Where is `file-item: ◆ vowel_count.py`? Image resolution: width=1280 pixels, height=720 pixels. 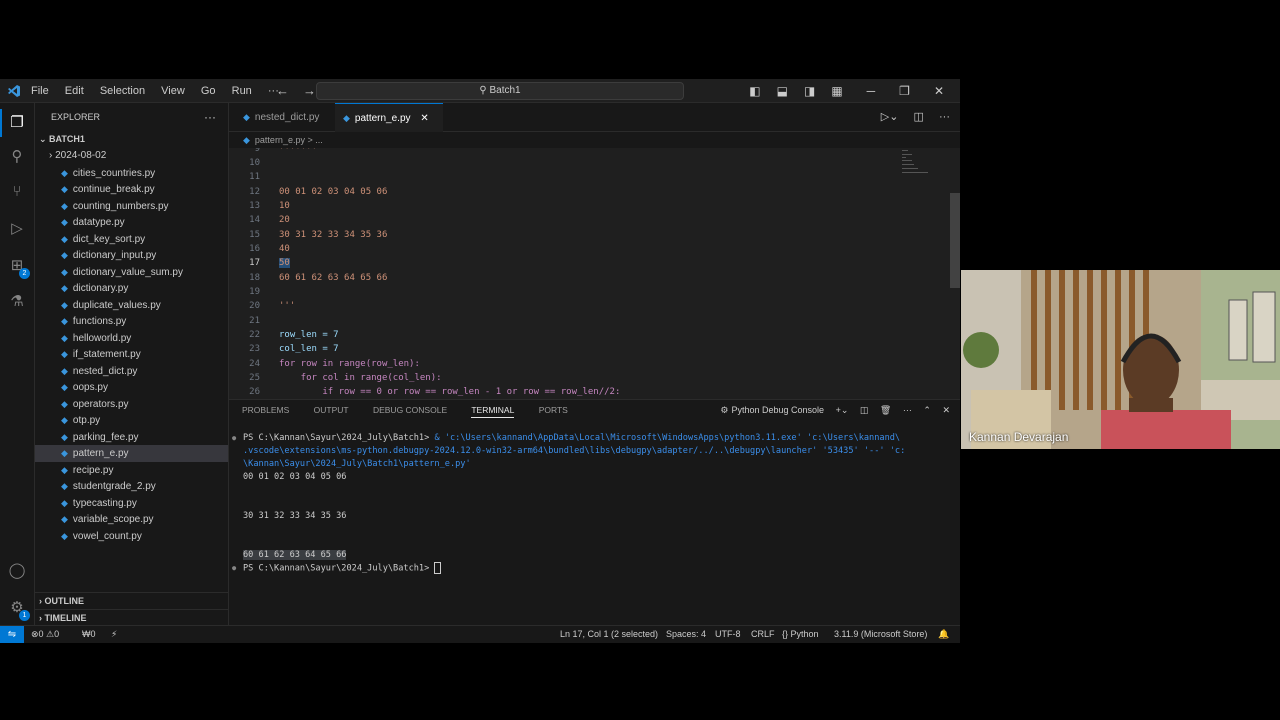 file-item: ◆ vowel_count.py is located at coordinates (131, 536).